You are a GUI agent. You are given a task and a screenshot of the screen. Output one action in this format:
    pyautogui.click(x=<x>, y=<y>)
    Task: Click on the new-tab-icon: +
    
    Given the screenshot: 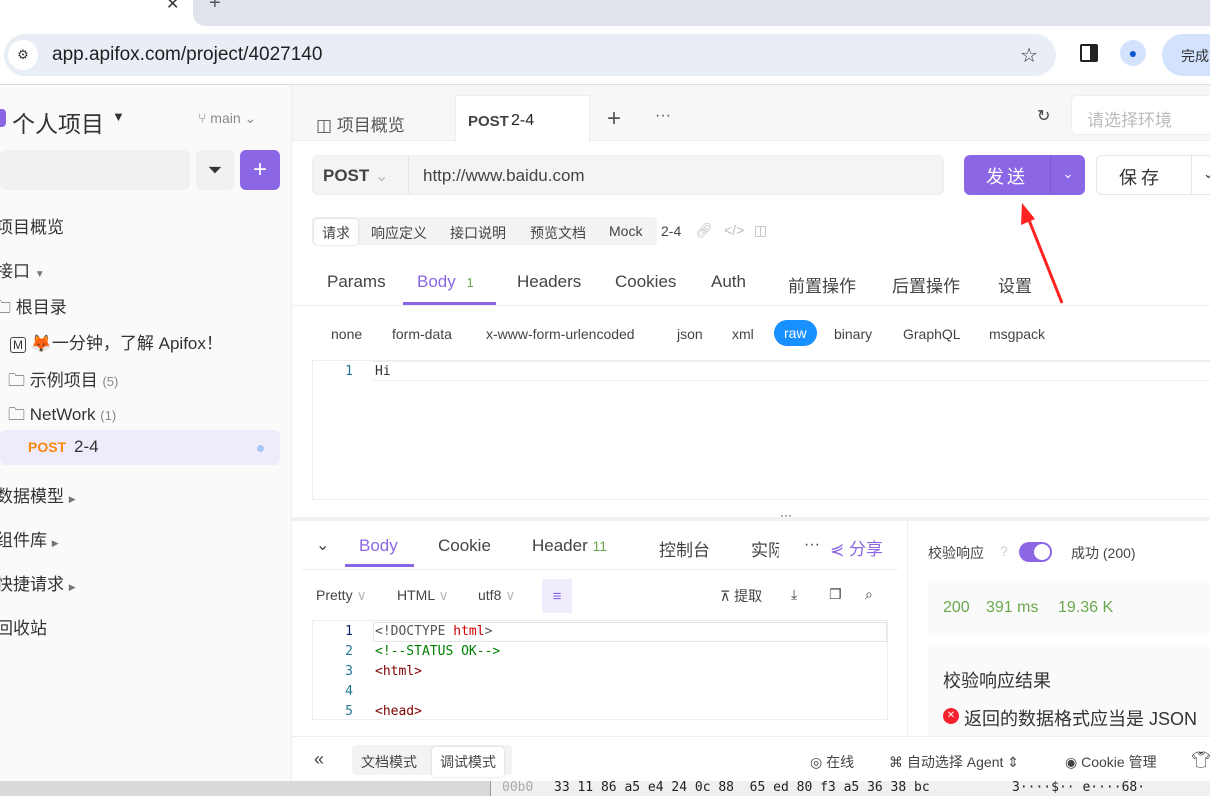 What is the action you would take?
    pyautogui.click(x=215, y=7)
    